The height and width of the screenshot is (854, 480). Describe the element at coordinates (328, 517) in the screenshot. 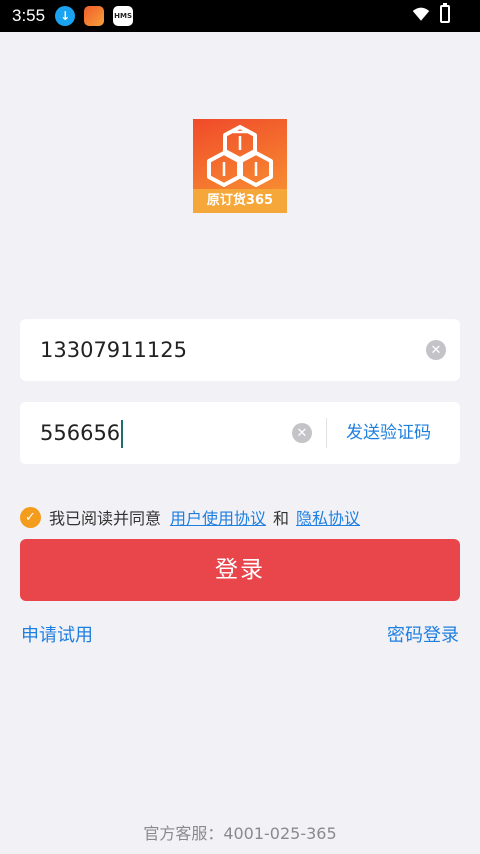

I see `privacy-link: 隐私协议` at that location.